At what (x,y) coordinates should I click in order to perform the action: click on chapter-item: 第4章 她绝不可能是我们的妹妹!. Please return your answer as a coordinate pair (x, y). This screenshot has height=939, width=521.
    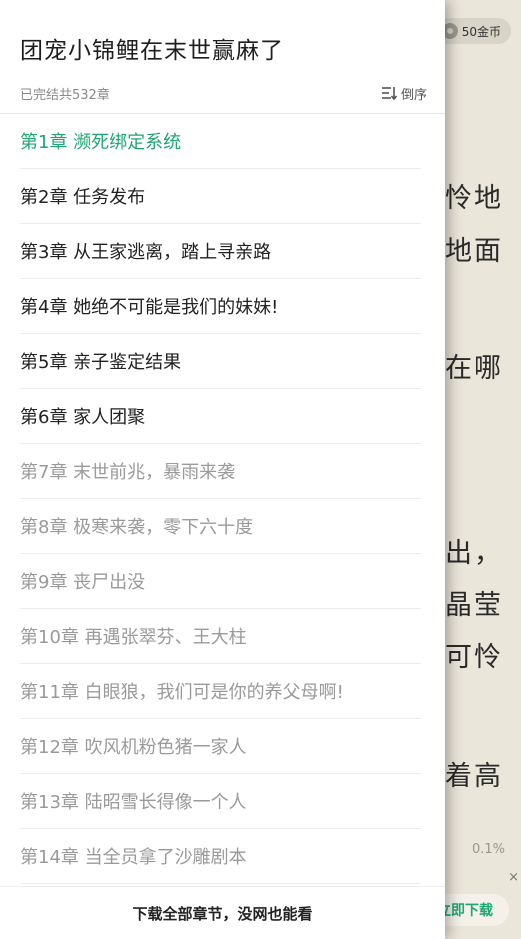
    Looking at the image, I should click on (220, 306).